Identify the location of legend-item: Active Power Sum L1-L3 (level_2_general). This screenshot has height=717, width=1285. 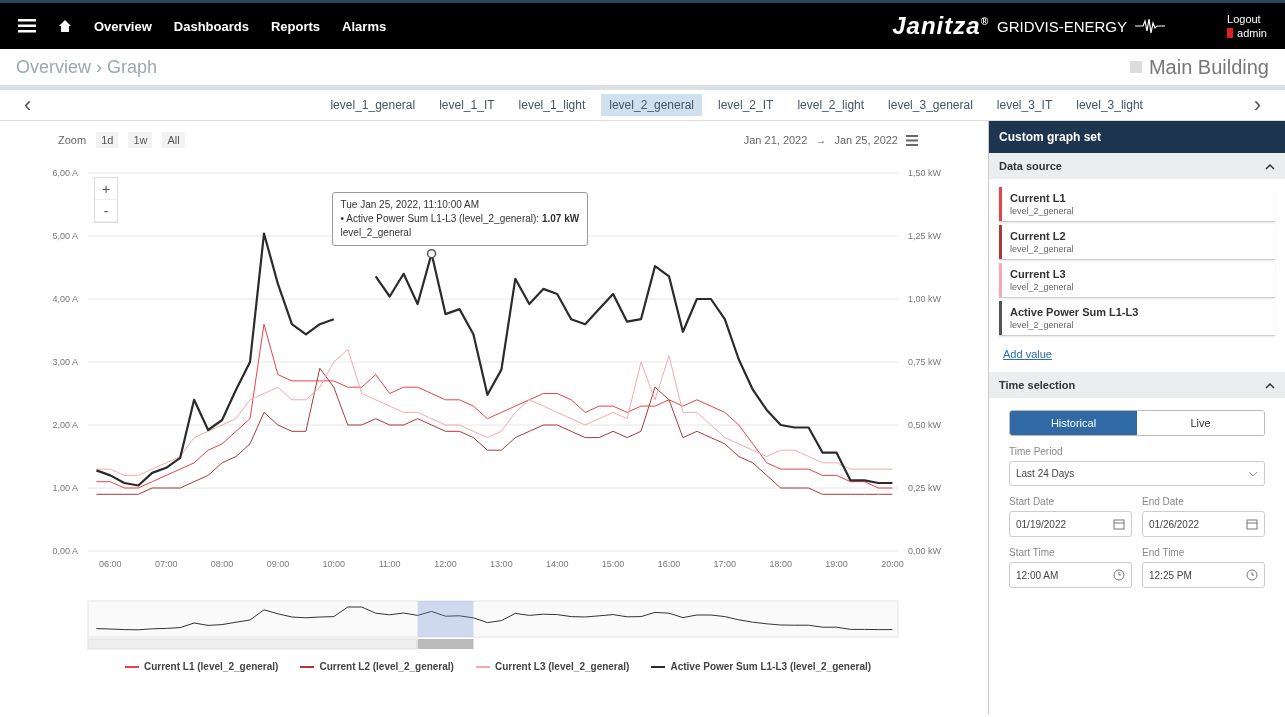
(761, 666).